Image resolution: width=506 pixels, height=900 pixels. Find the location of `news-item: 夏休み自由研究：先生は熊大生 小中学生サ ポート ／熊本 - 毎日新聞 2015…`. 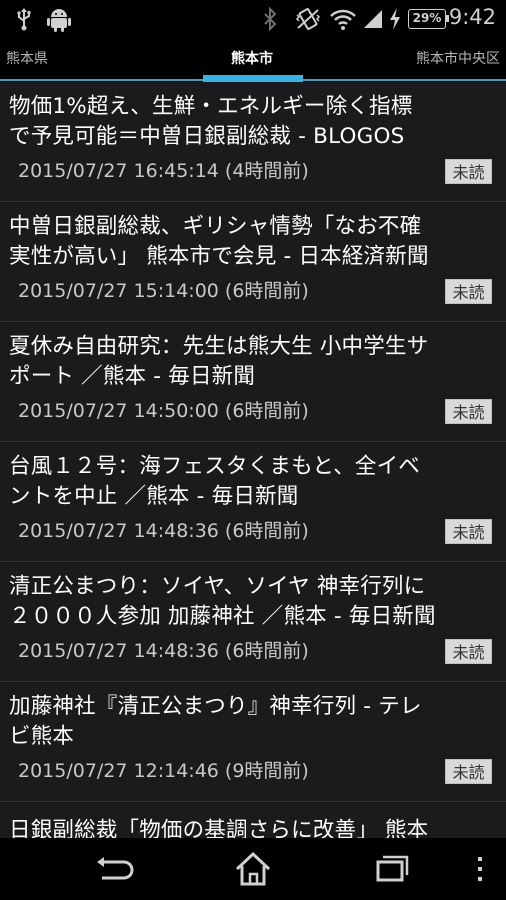

news-item: 夏休み自由研究：先生は熊大生 小中学生サ ポート ／熊本 - 毎日新聞 2015… is located at coordinates (253, 382).